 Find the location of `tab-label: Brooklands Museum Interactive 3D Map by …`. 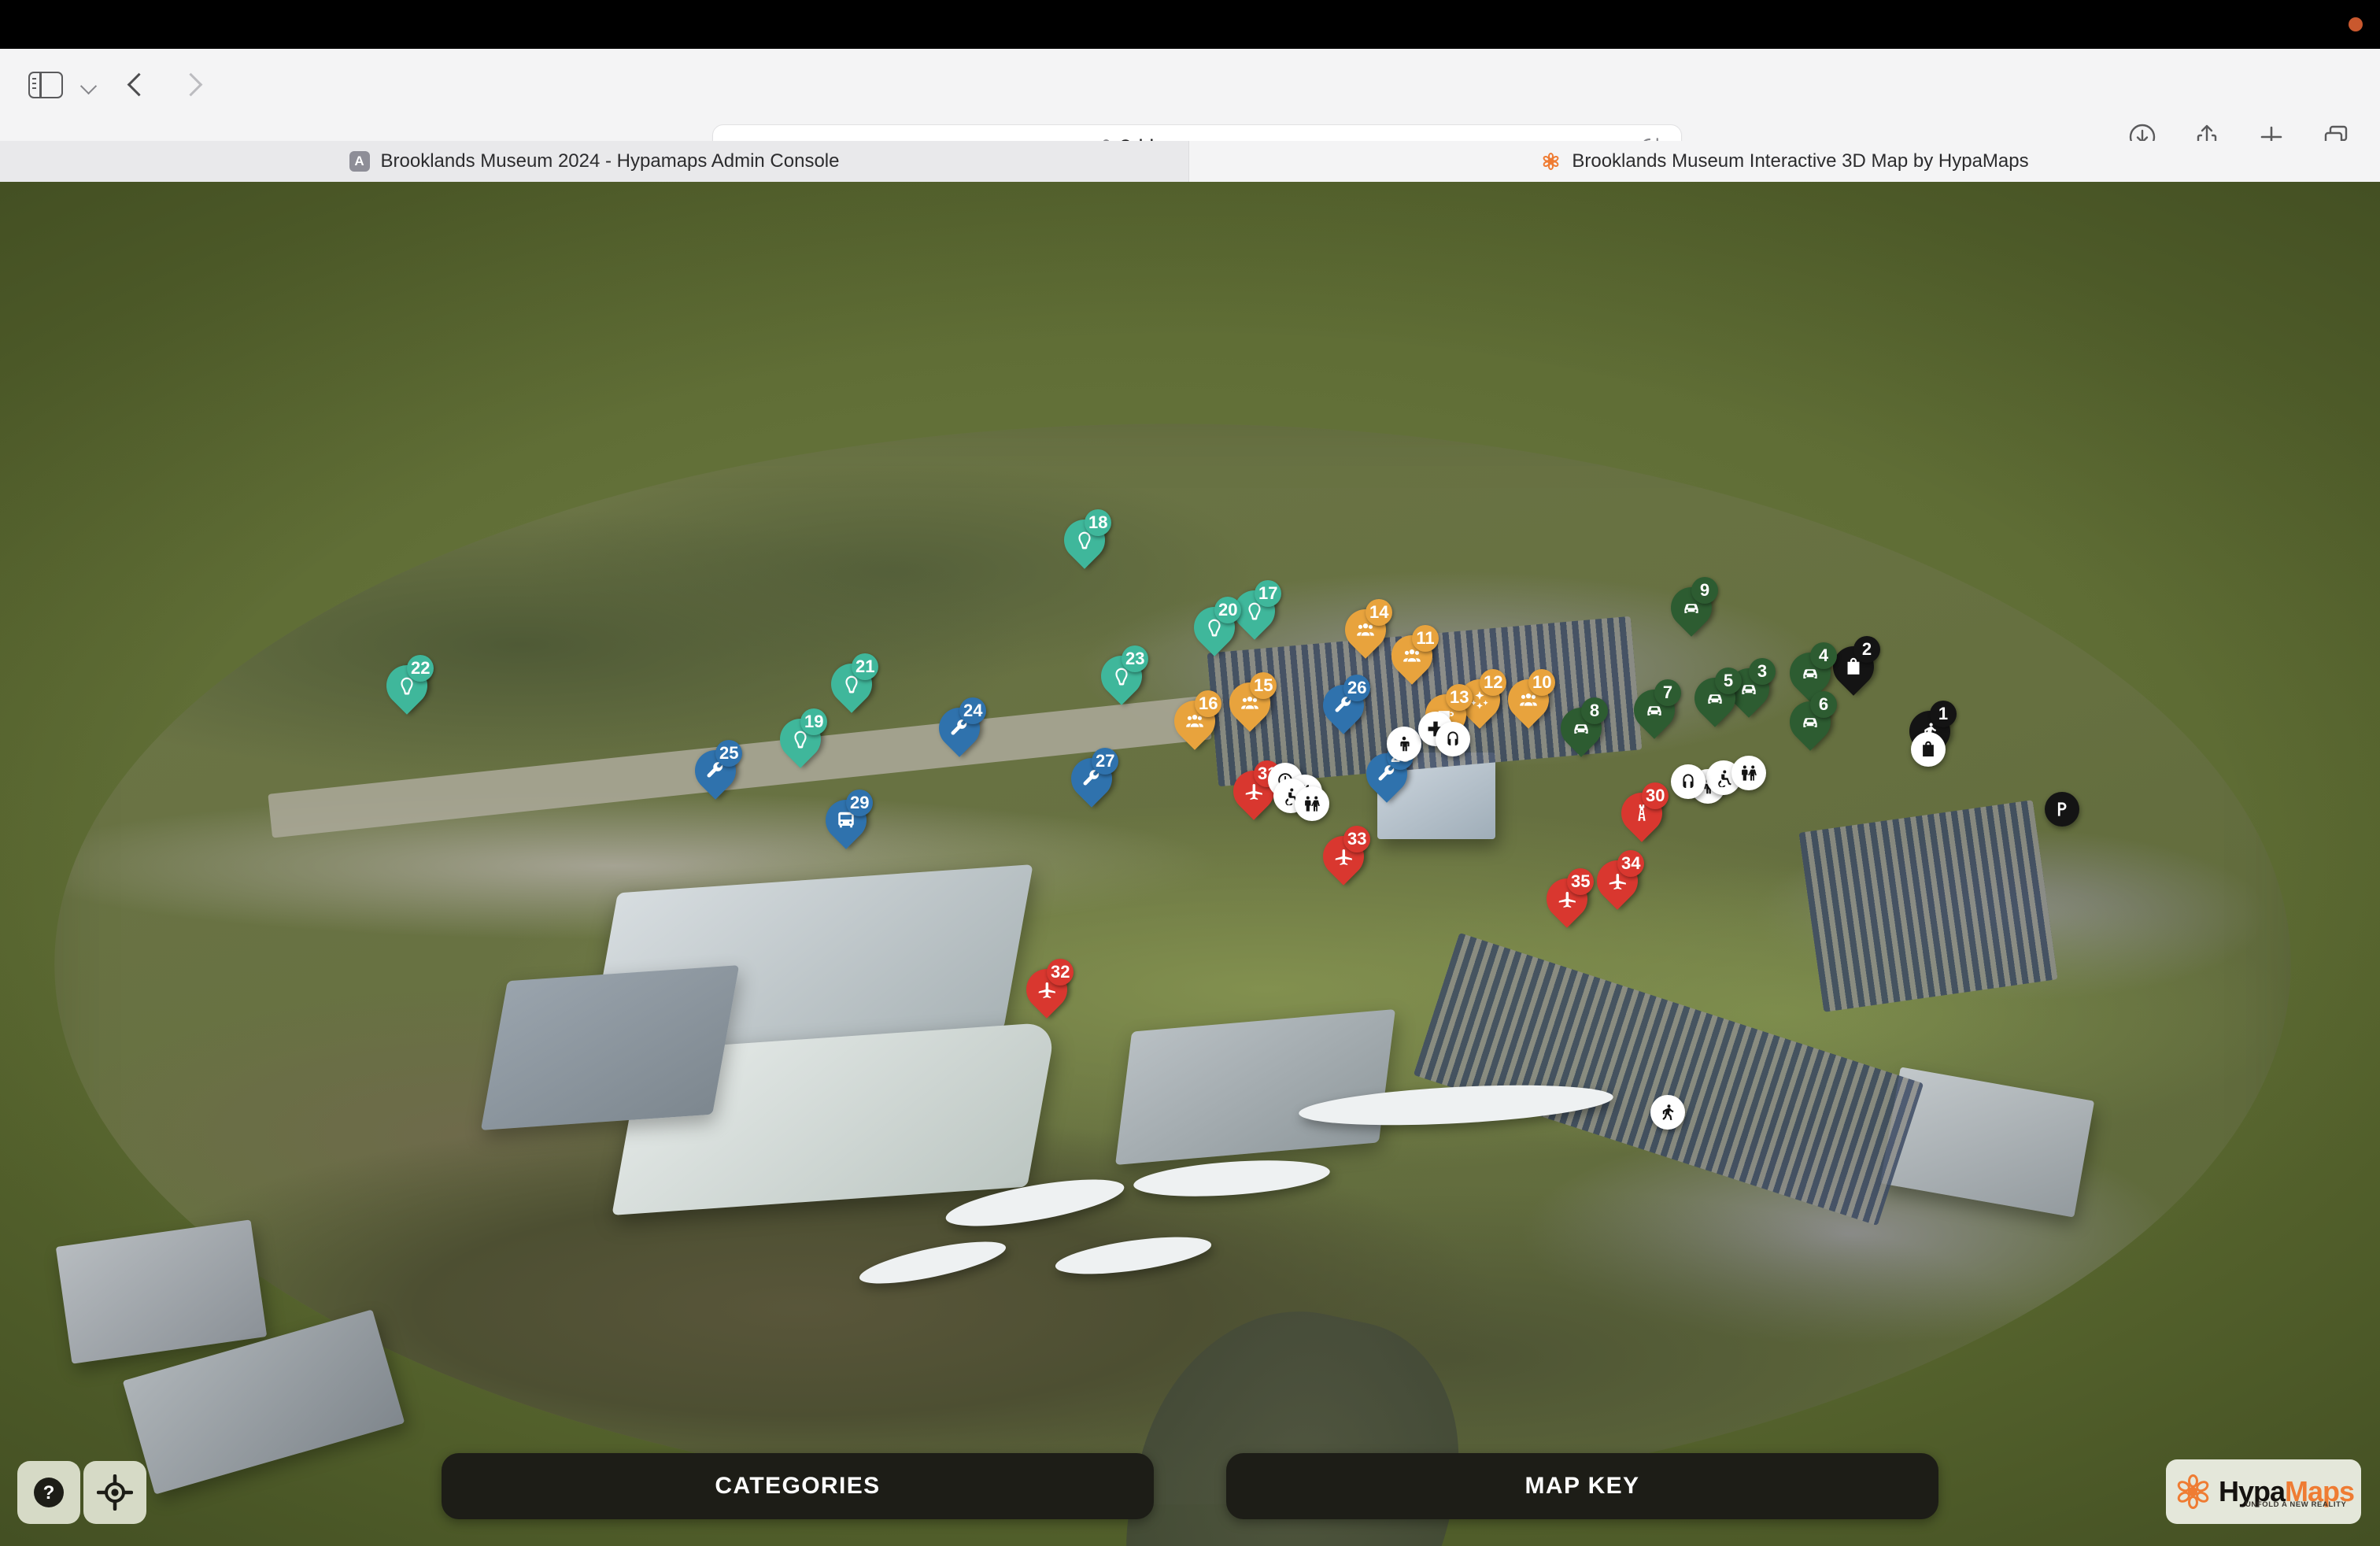

tab-label: Brooklands Museum Interactive 3D Map by … is located at coordinates (1800, 161).